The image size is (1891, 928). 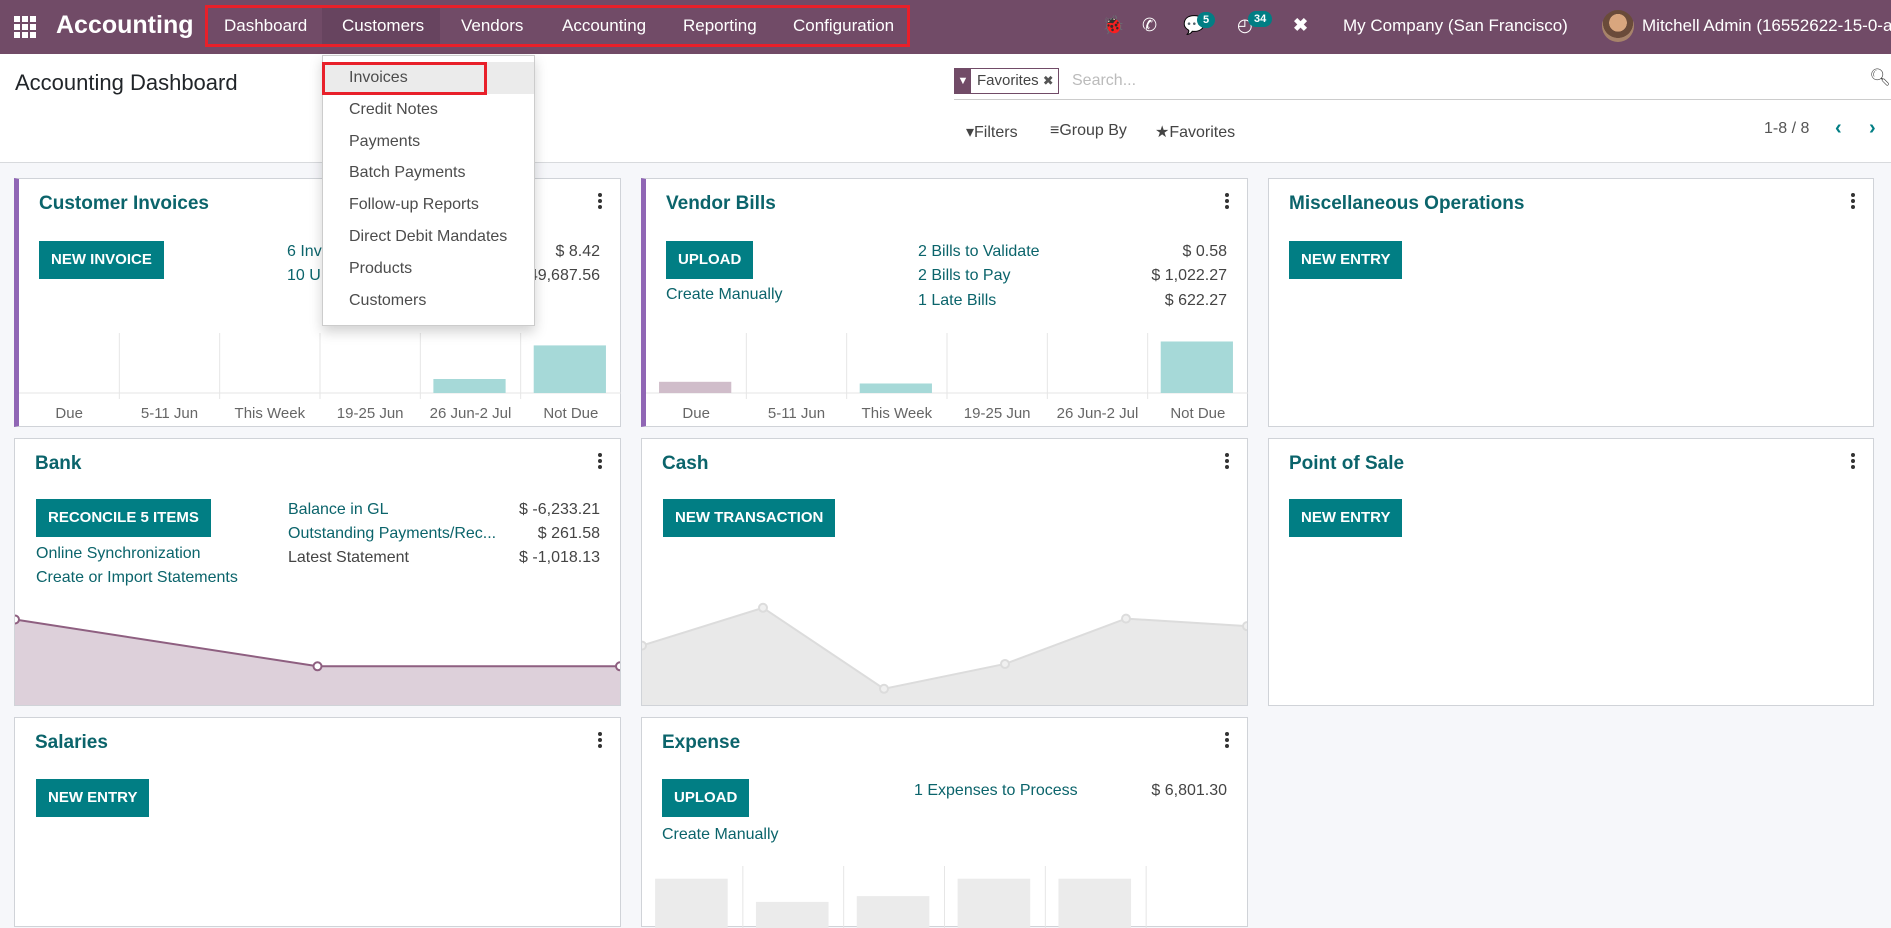 I want to click on menu-dashboard: Dashboard, so click(x=265, y=26).